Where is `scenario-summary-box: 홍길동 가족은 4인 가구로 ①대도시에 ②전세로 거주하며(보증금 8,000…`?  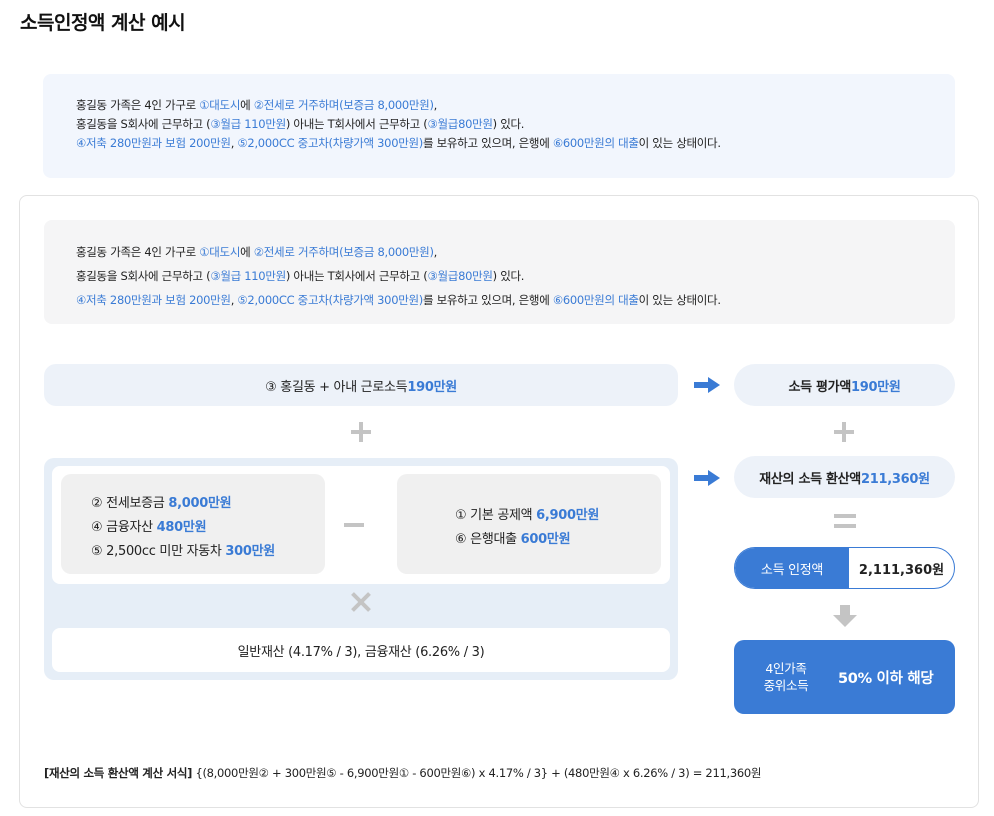
scenario-summary-box: 홍길동 가족은 4인 가구로 ①대도시에 ②전세로 거주하며(보증금 8,000… is located at coordinates (499, 126).